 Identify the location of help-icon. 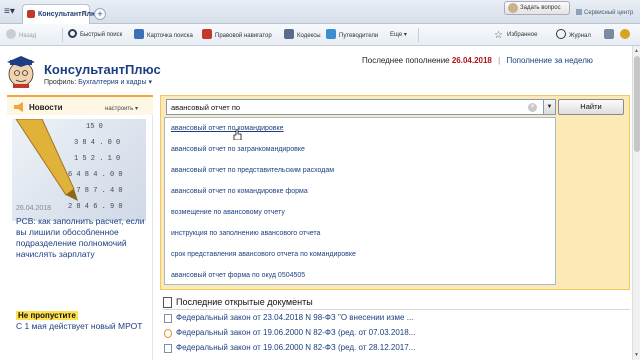
(625, 34).